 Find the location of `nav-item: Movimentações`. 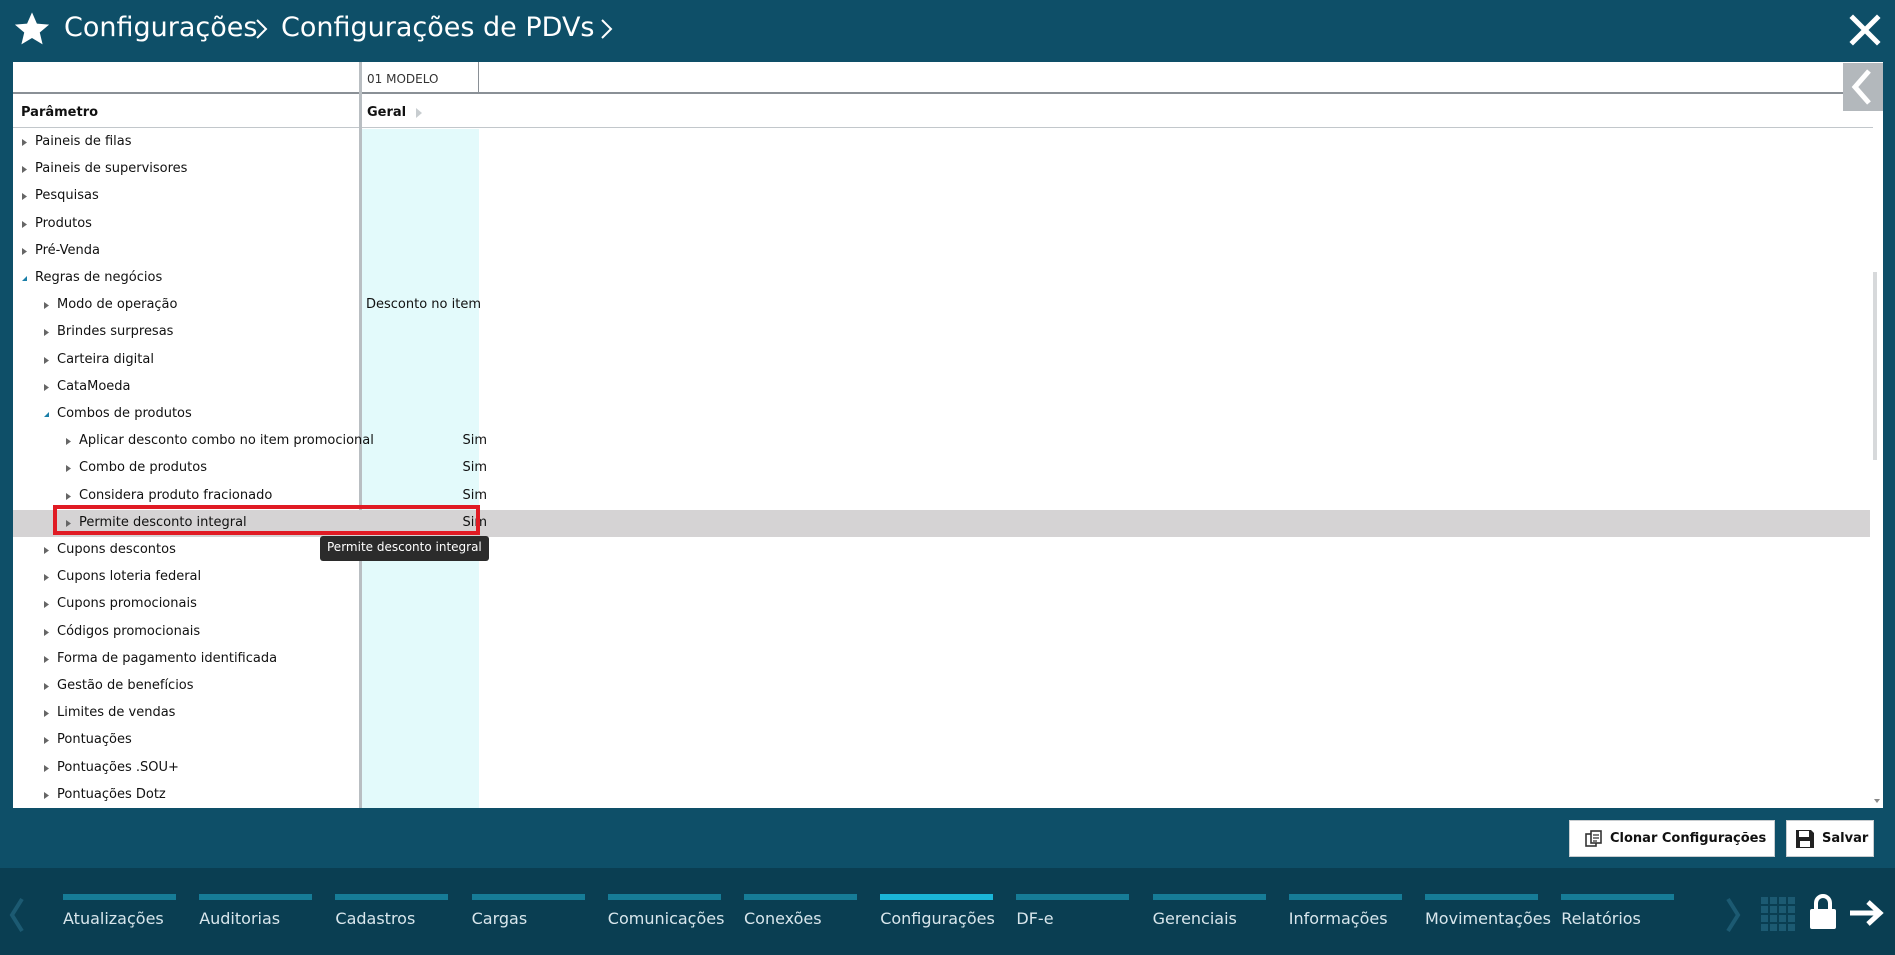

nav-item: Movimentações is located at coordinates (1490, 914).